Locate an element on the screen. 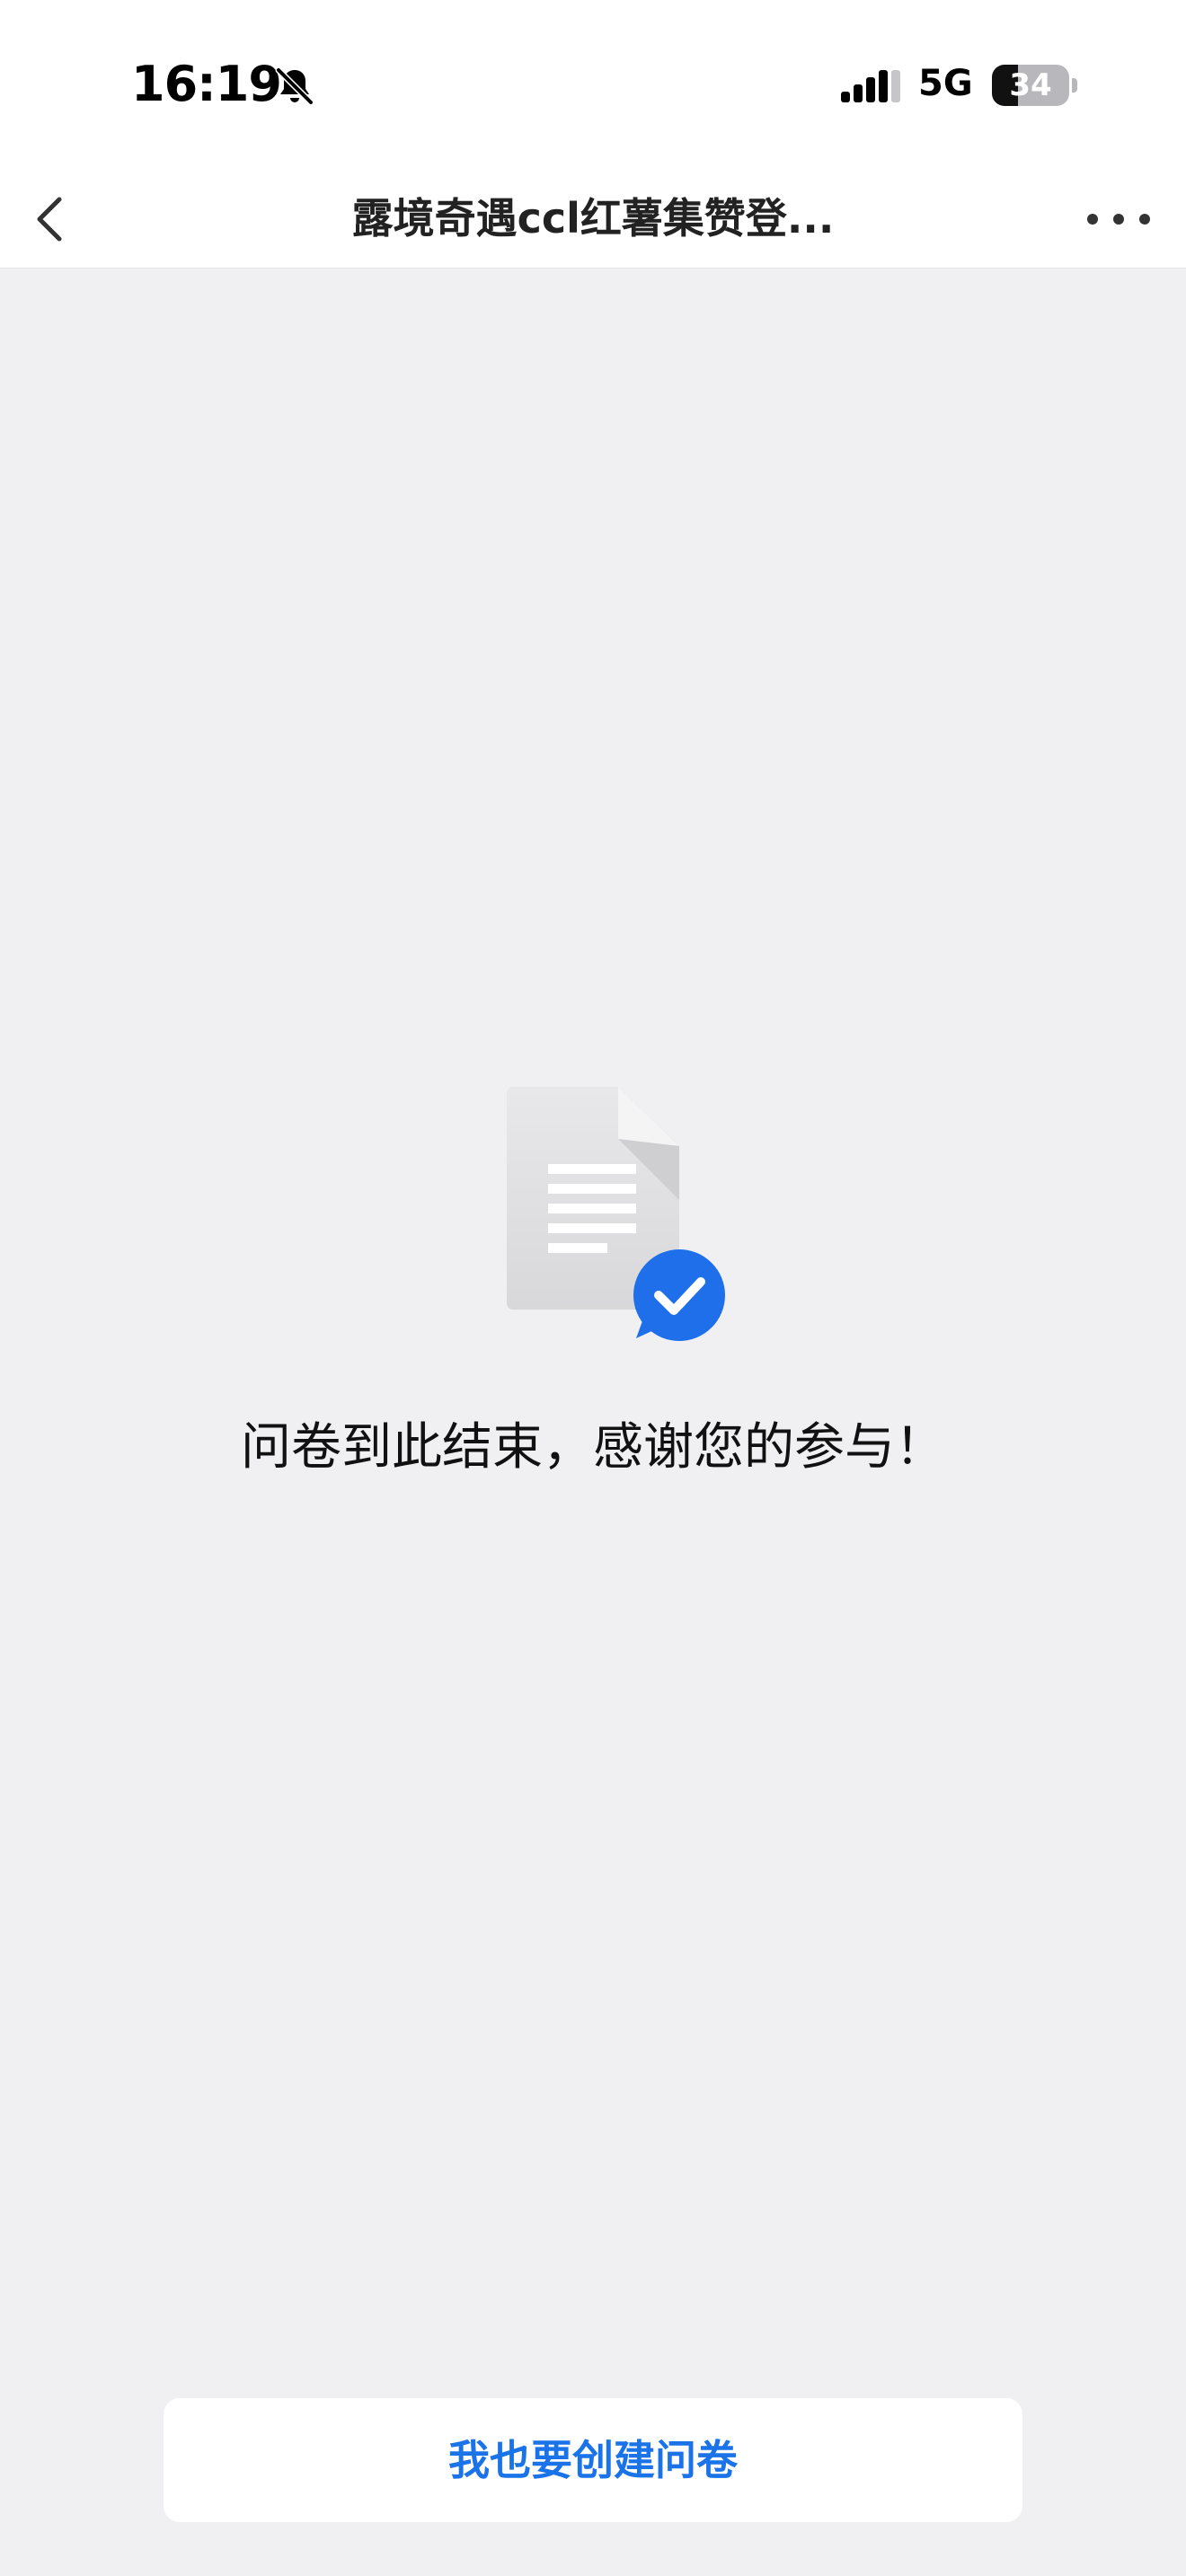  battery-icon: 34 is located at coordinates (1035, 85).